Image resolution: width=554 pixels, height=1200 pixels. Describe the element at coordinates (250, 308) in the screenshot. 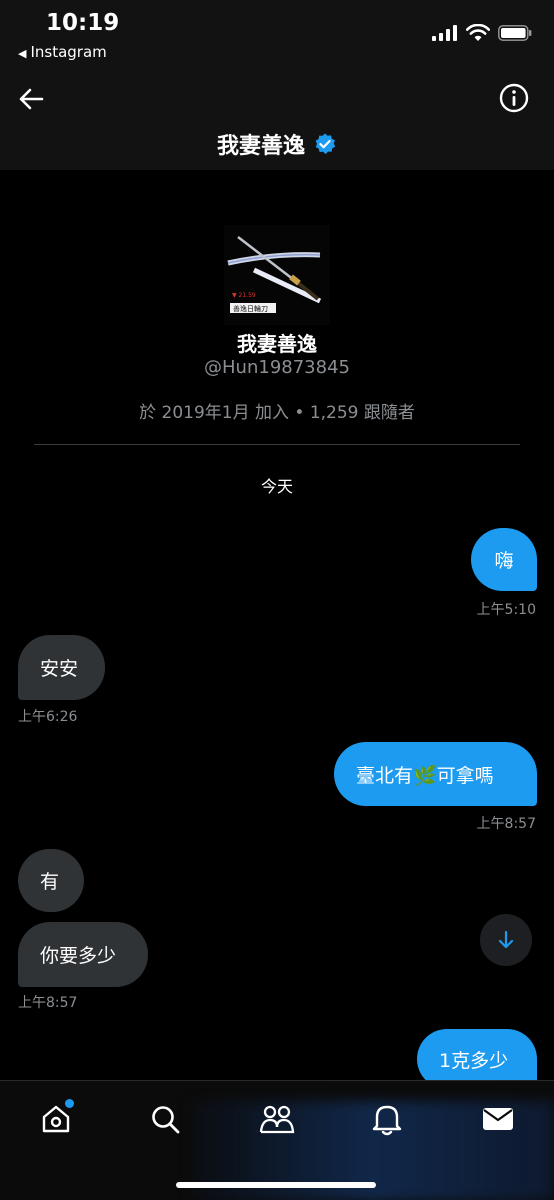

I see `profile-image-caption: 善逸日輪刀` at that location.